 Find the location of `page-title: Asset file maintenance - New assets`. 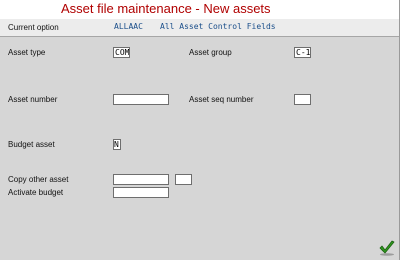

page-title: Asset file maintenance - New assets is located at coordinates (166, 8).